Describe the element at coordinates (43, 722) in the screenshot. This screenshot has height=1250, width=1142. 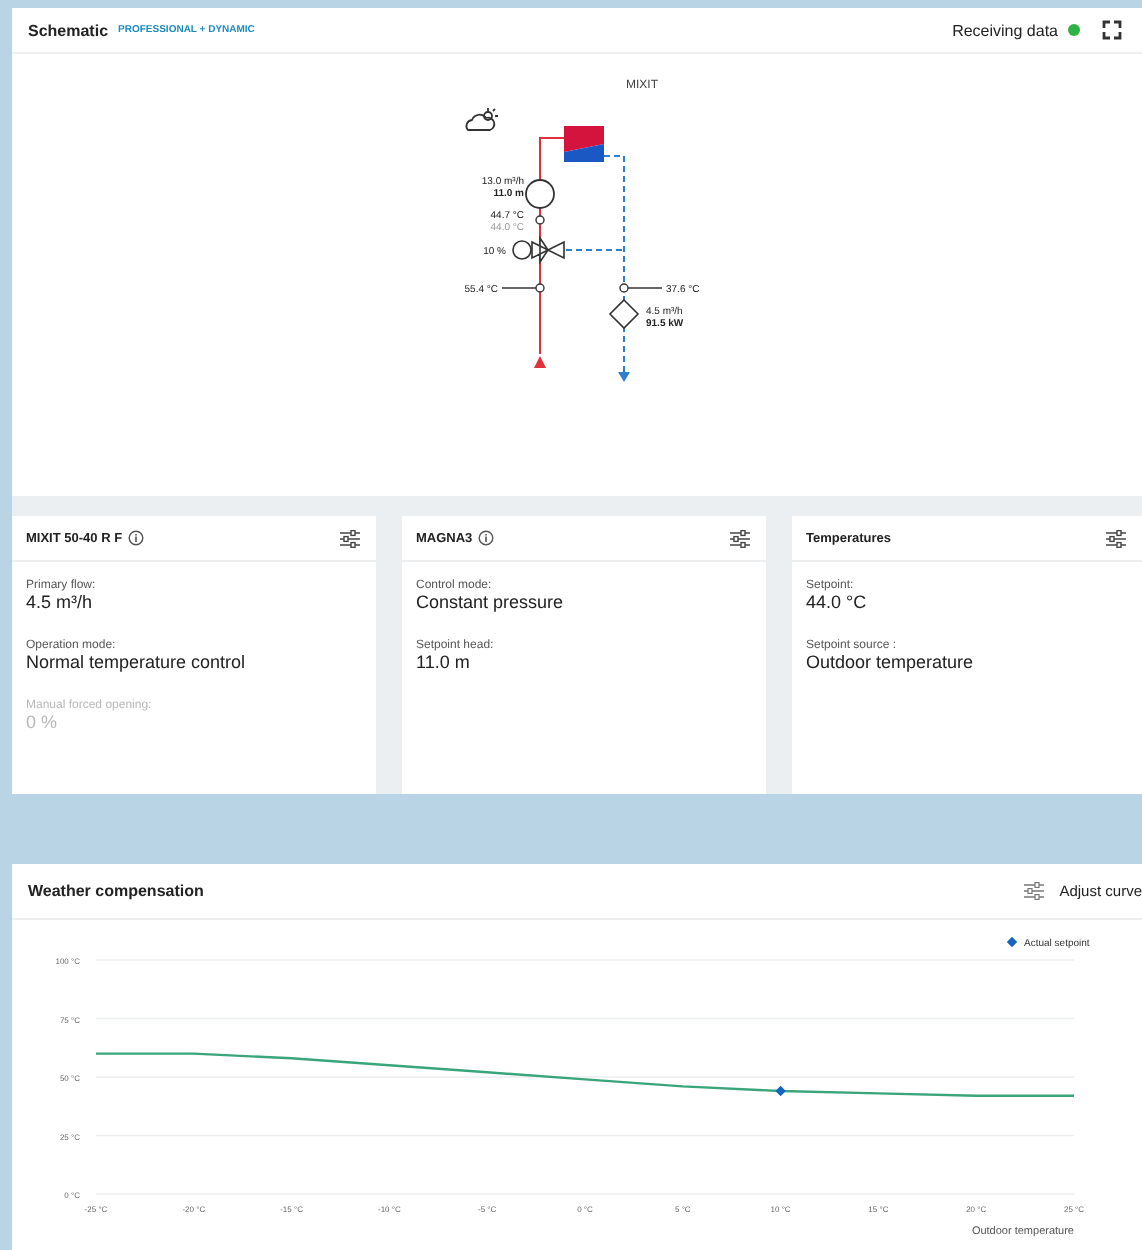
I see `field-value: 0 %` at that location.